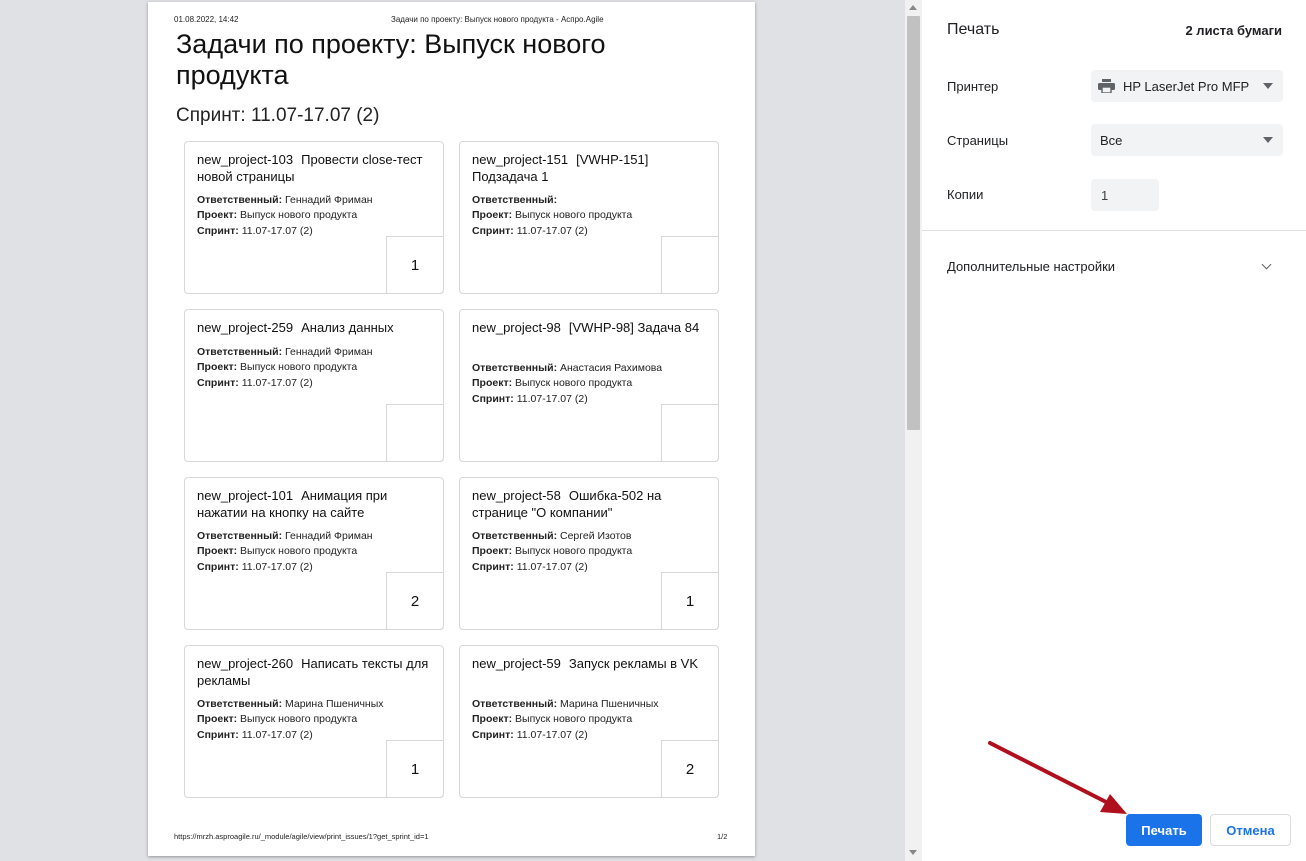  What do you see at coordinates (516, 495) in the screenshot?
I see `card-key: new_project-58` at bounding box center [516, 495].